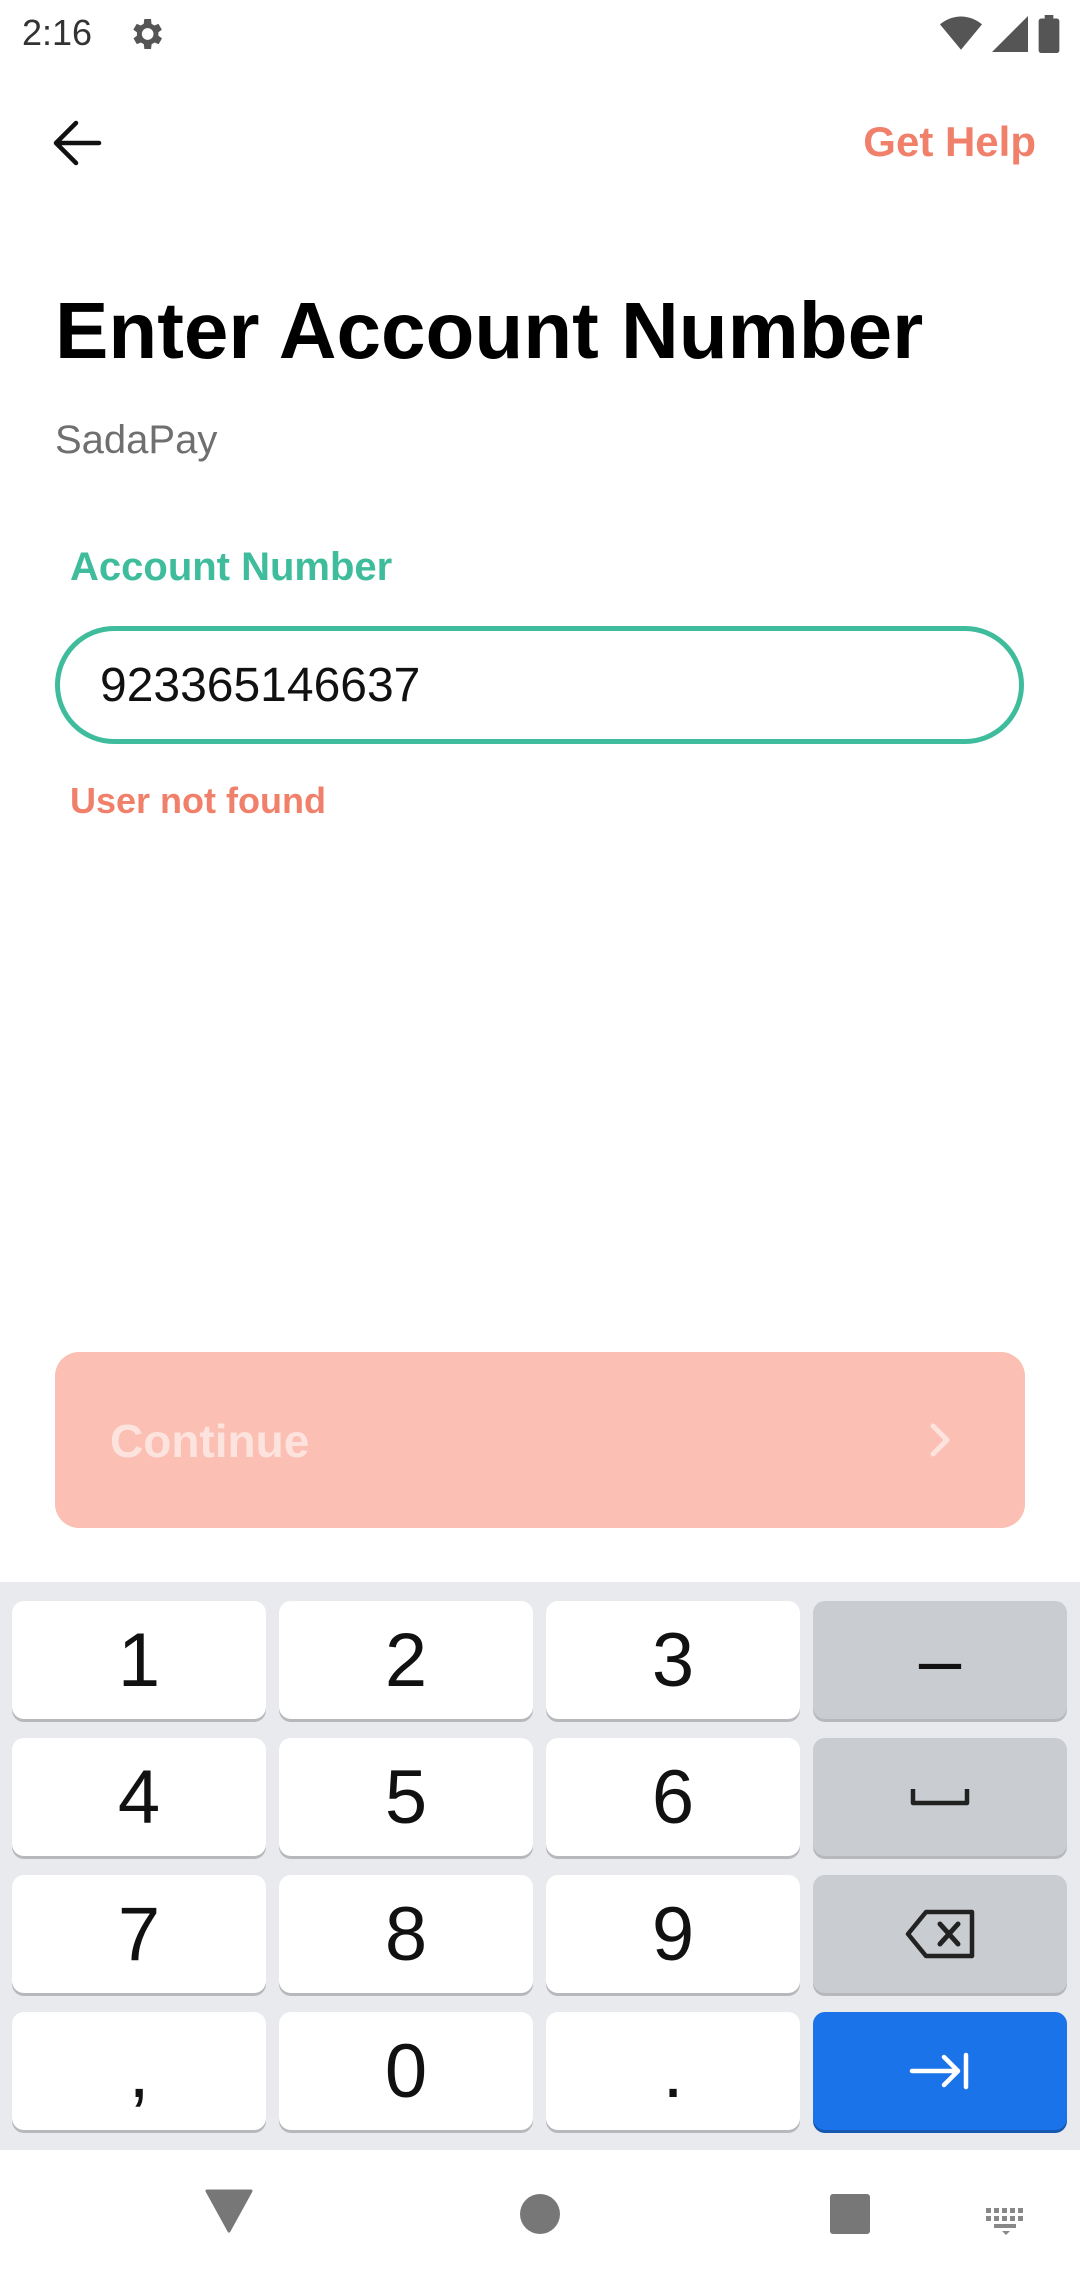  I want to click on page-subtitle: SadaPay, so click(136, 440).